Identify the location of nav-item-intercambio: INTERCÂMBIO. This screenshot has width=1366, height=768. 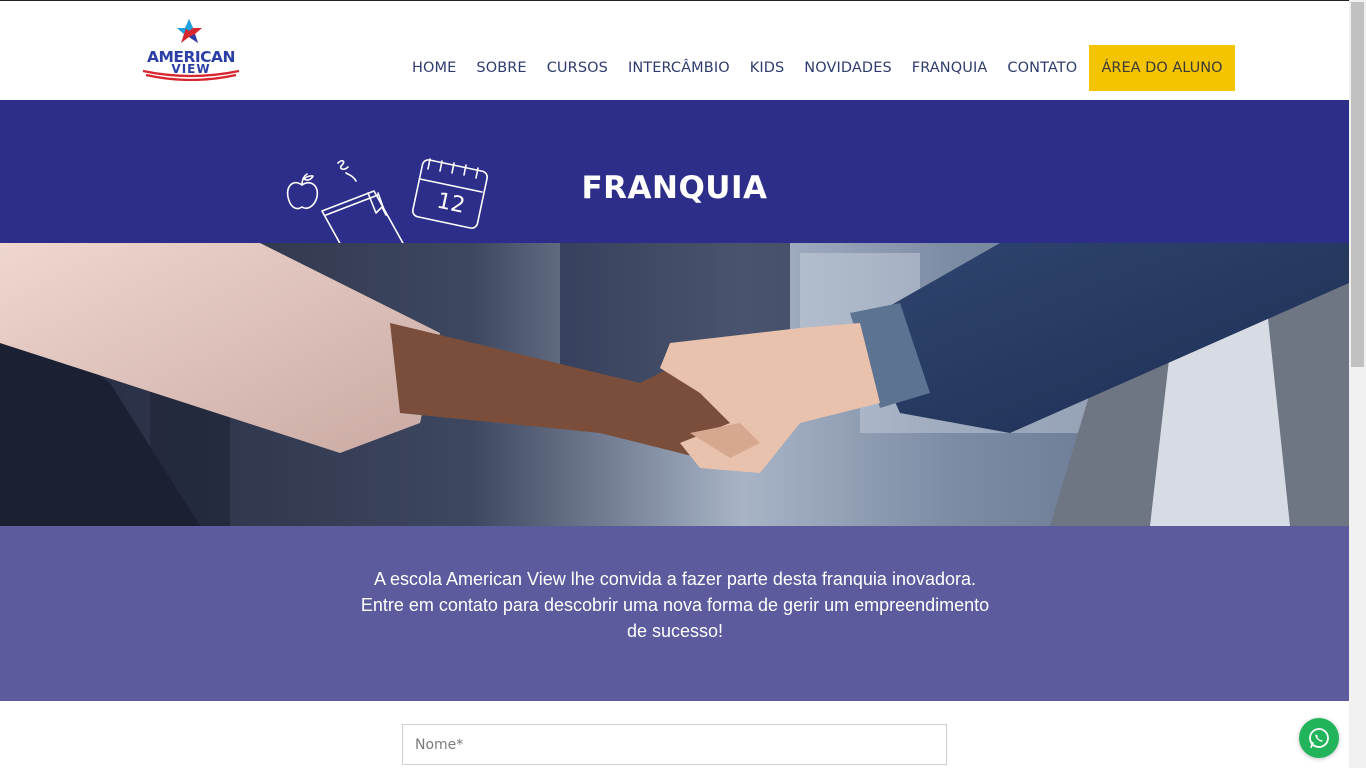
(679, 68).